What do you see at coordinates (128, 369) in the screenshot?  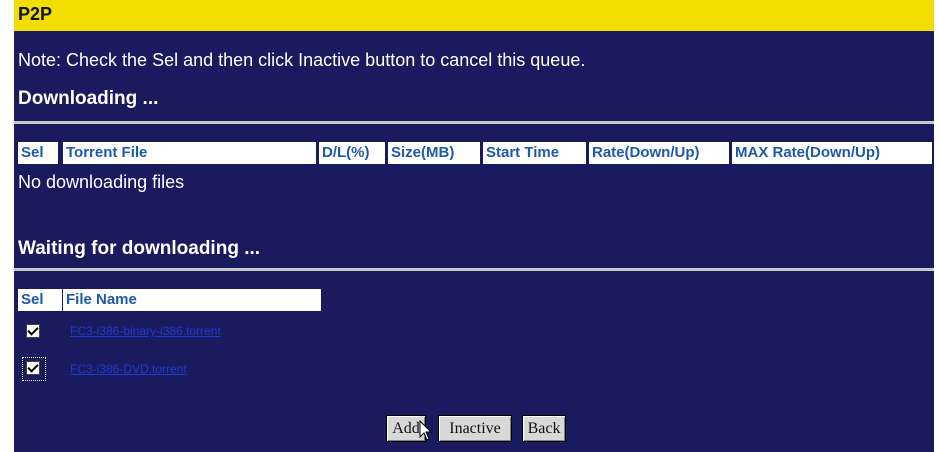 I see `file-link: FC3-i386-DVD.torrent` at bounding box center [128, 369].